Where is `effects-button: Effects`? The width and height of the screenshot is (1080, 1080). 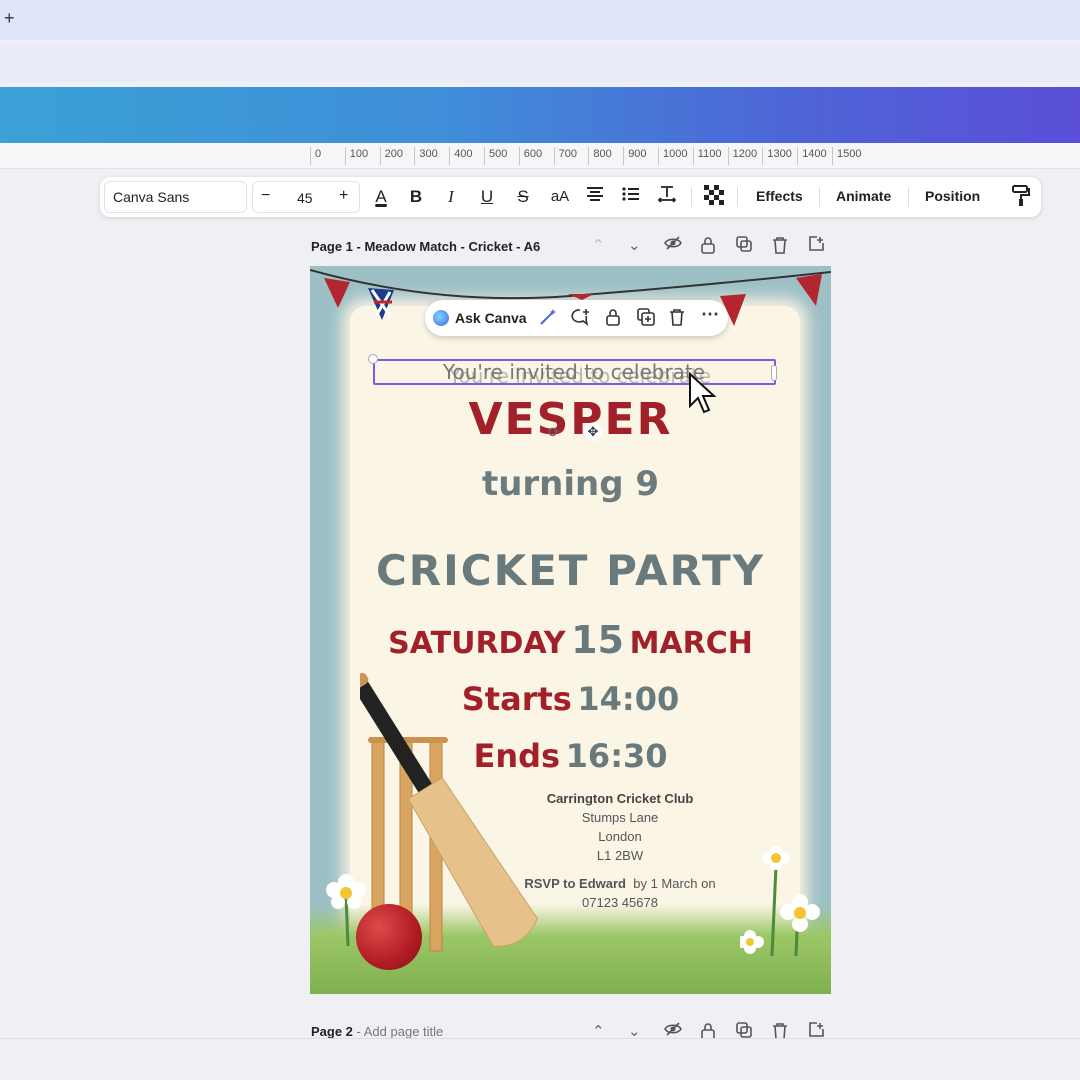
effects-button: Effects is located at coordinates (779, 196).